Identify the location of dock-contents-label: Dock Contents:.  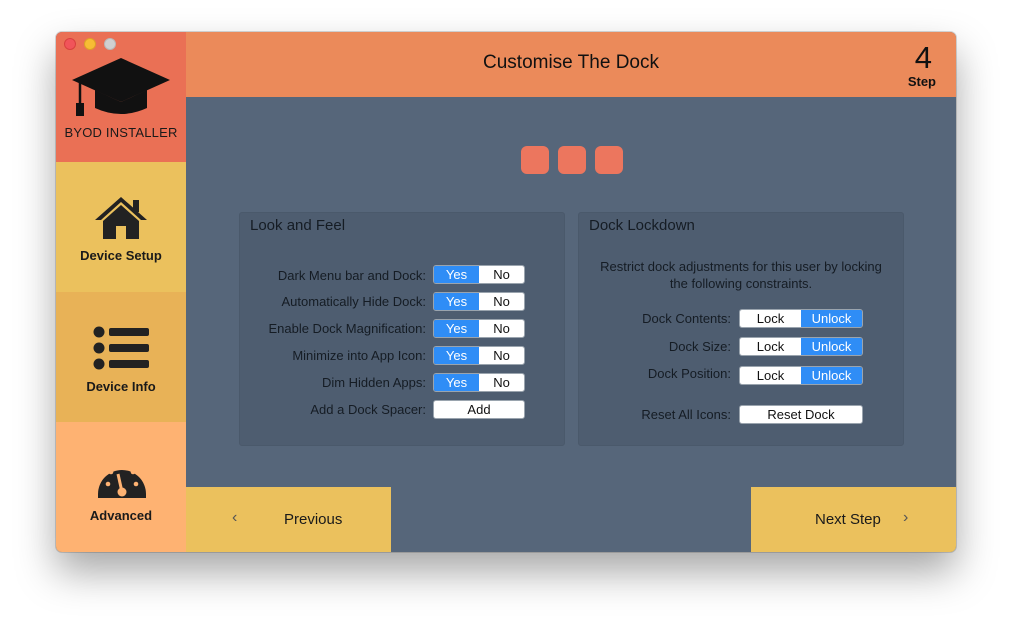
(686, 318).